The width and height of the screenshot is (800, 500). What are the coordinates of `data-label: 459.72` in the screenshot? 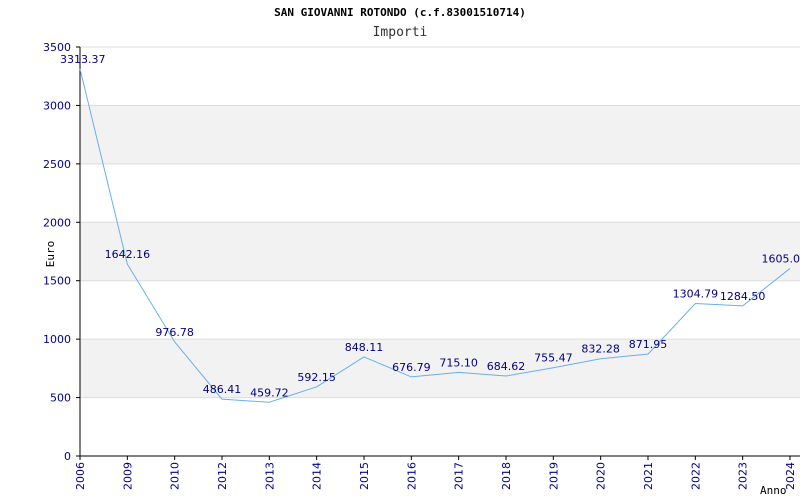 It's located at (269, 392).